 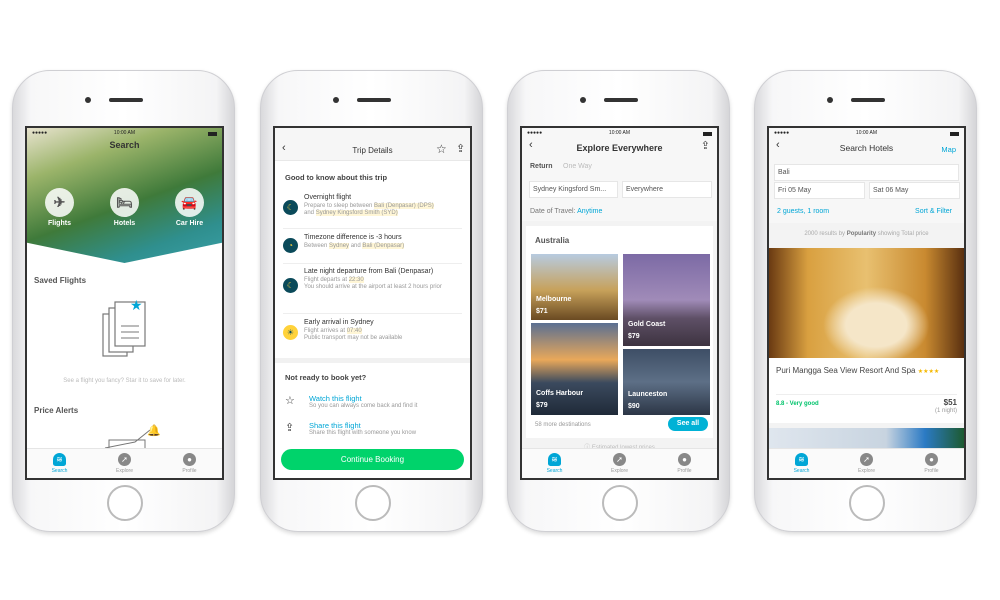 I want to click on guests-button: 2 guests, 1 room, so click(x=803, y=211).